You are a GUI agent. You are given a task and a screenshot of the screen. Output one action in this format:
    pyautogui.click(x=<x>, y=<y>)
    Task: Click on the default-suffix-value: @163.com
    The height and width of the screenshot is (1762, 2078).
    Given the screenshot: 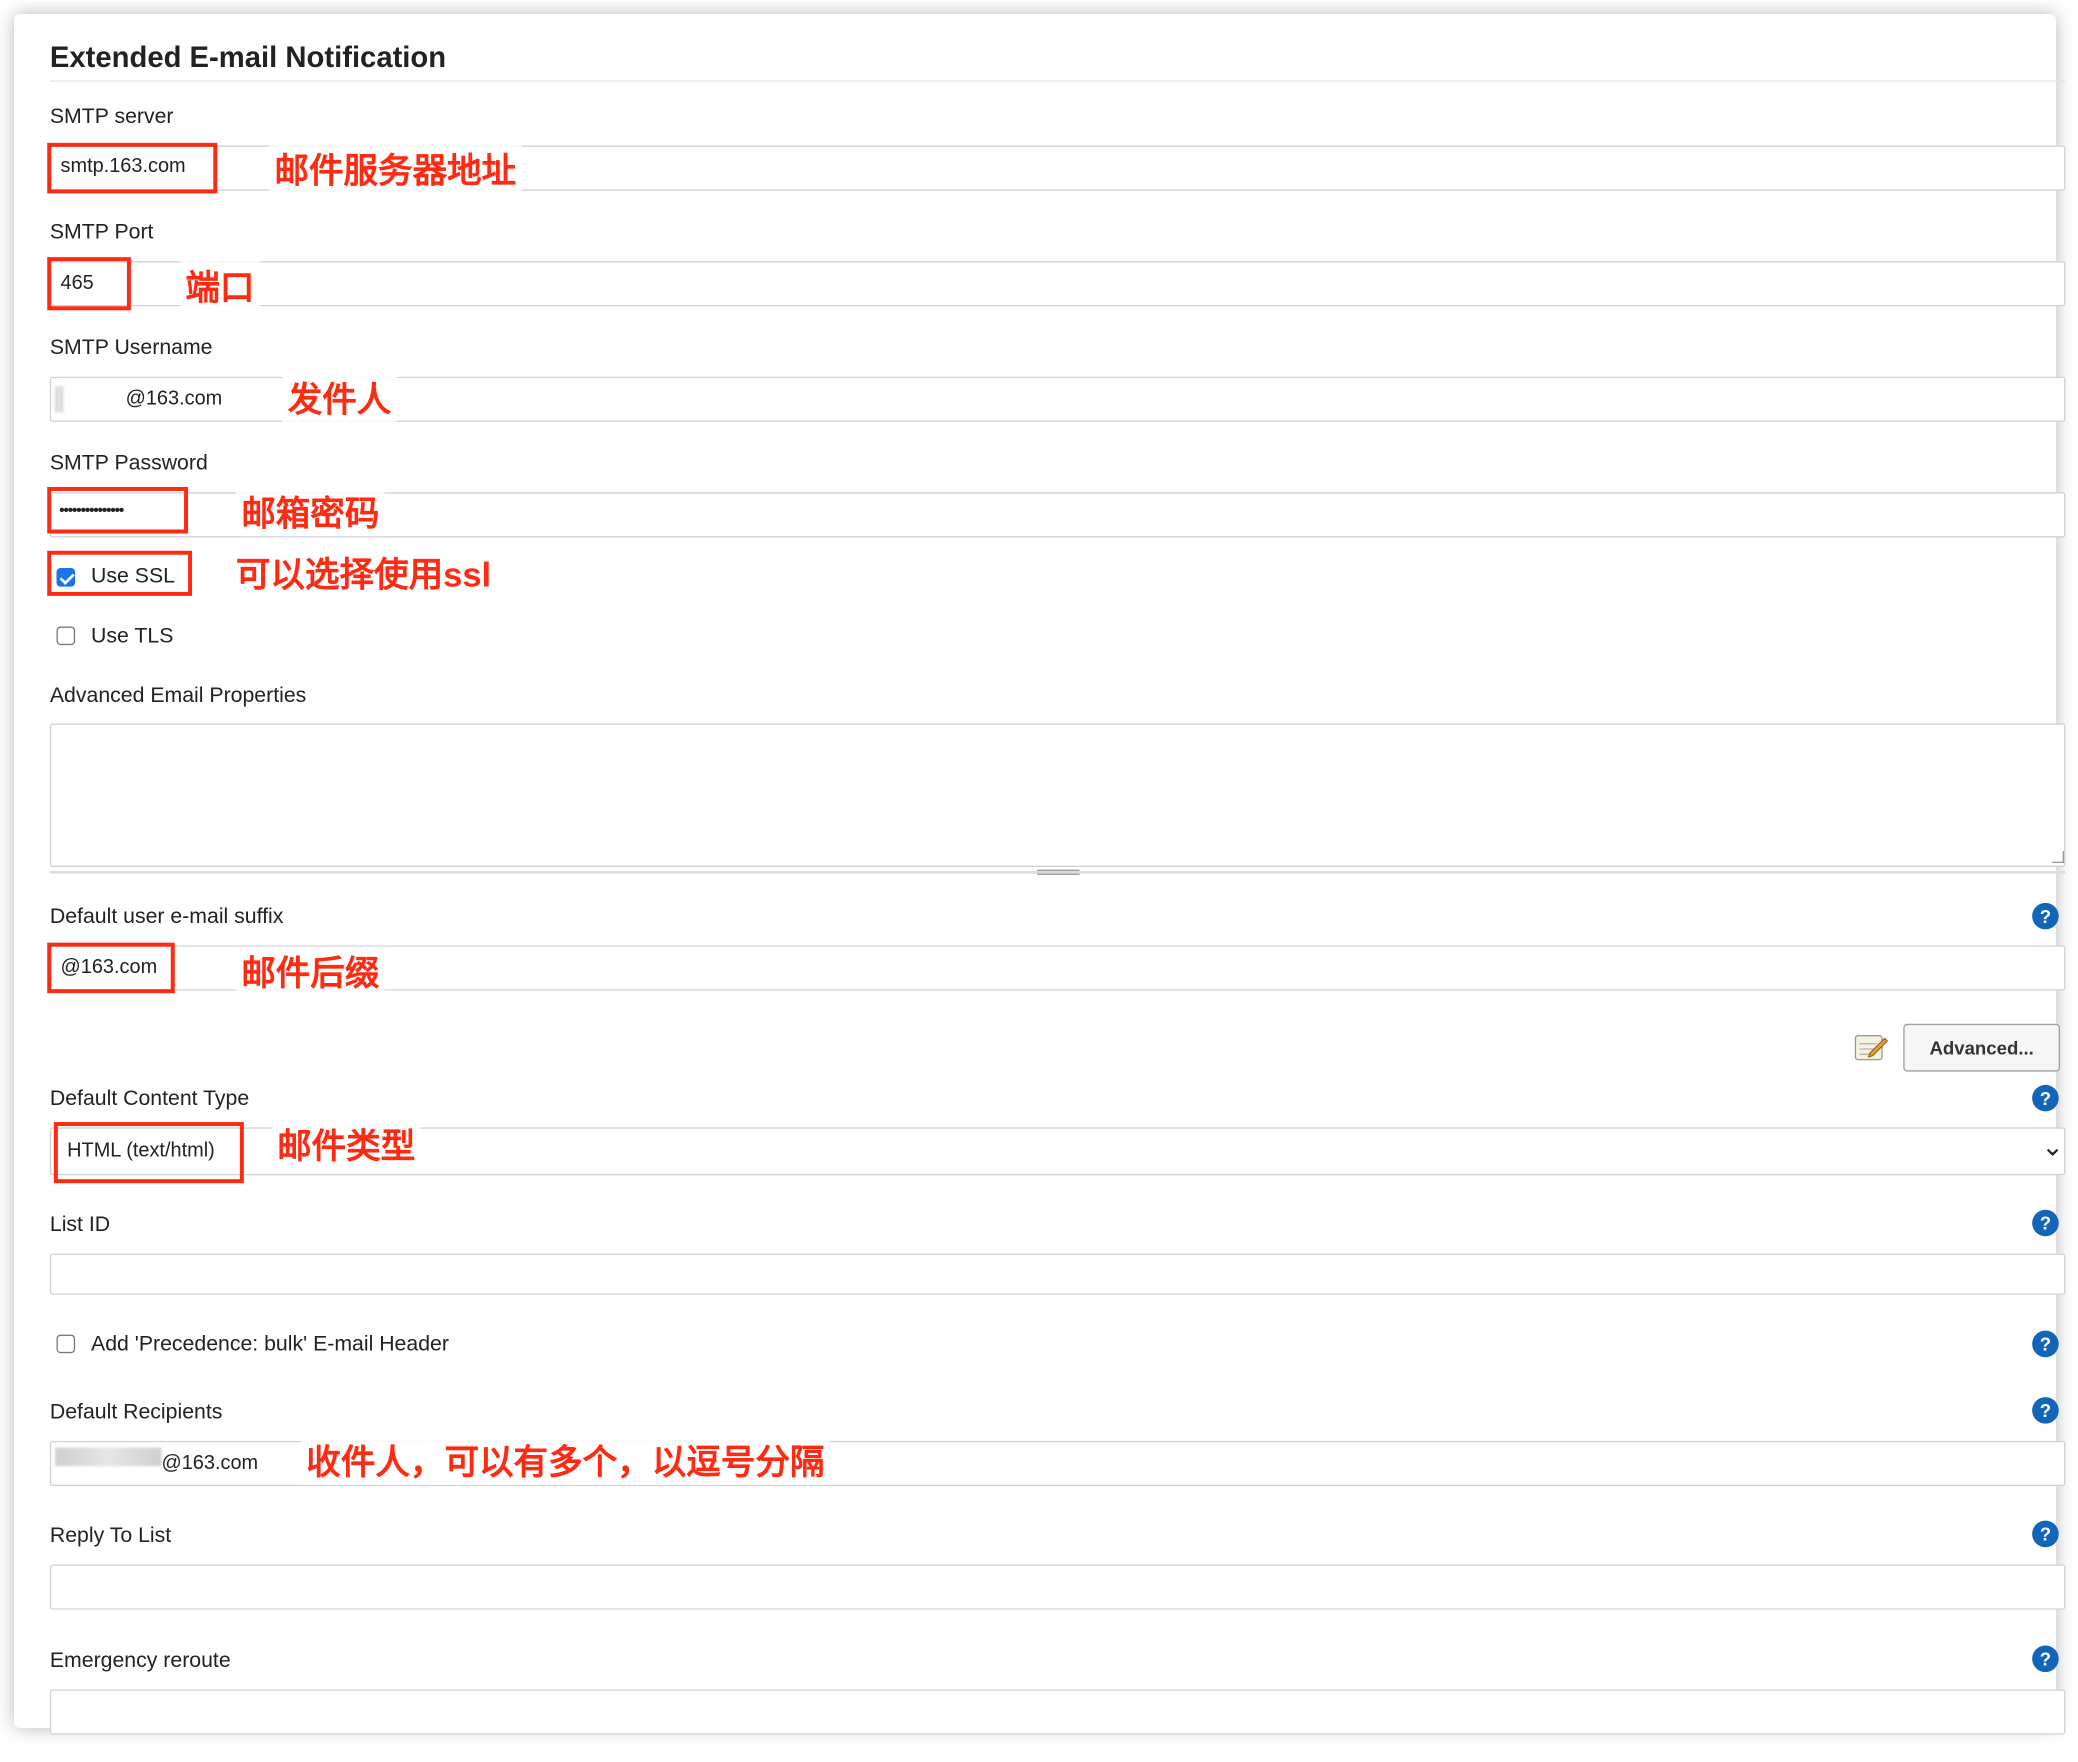 What is the action you would take?
    pyautogui.click(x=109, y=967)
    